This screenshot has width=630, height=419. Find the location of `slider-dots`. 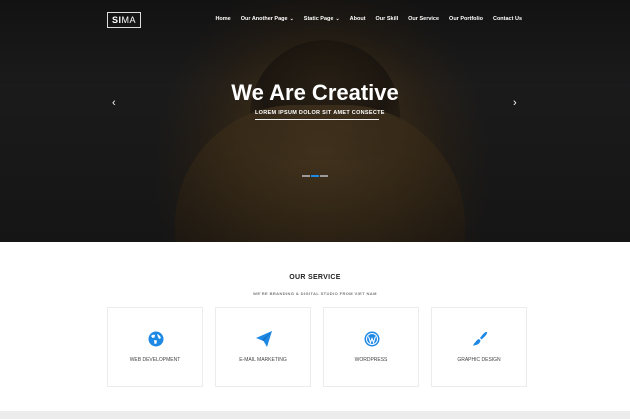

slider-dots is located at coordinates (315, 176).